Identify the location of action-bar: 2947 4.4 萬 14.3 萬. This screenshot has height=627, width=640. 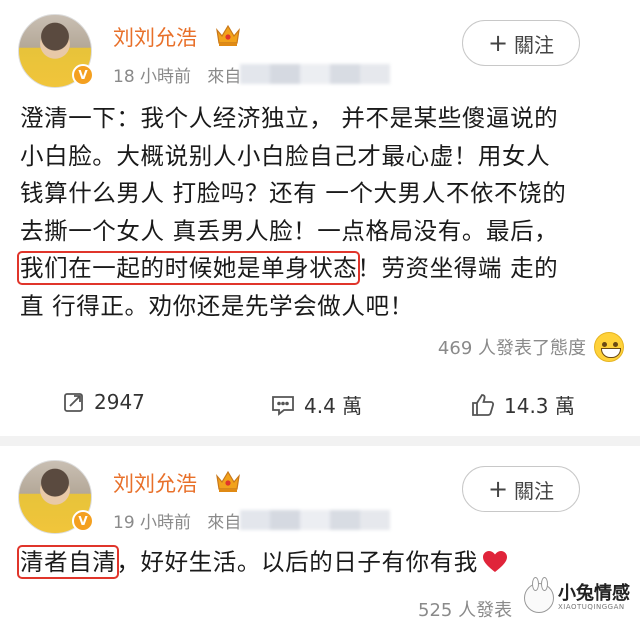
(320, 410).